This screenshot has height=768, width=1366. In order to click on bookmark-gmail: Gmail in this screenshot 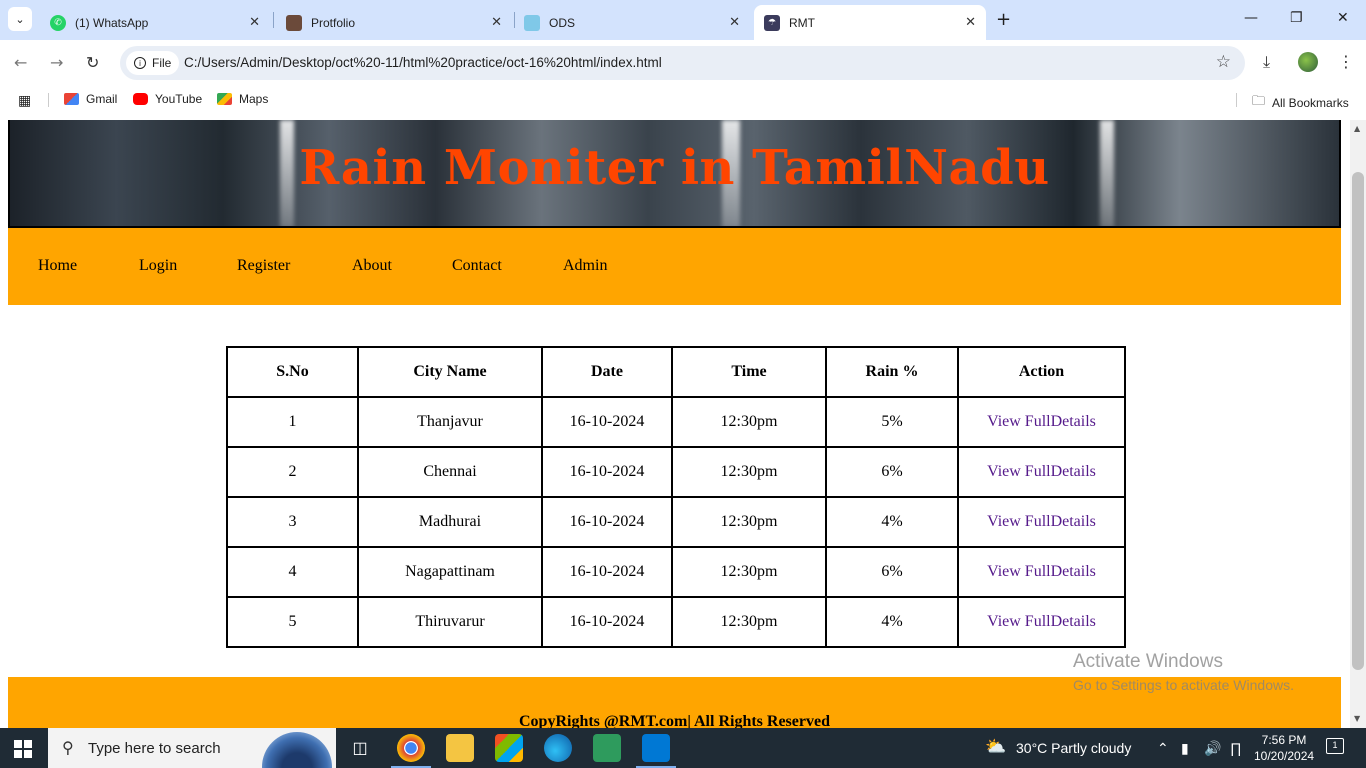, I will do `click(90, 99)`.